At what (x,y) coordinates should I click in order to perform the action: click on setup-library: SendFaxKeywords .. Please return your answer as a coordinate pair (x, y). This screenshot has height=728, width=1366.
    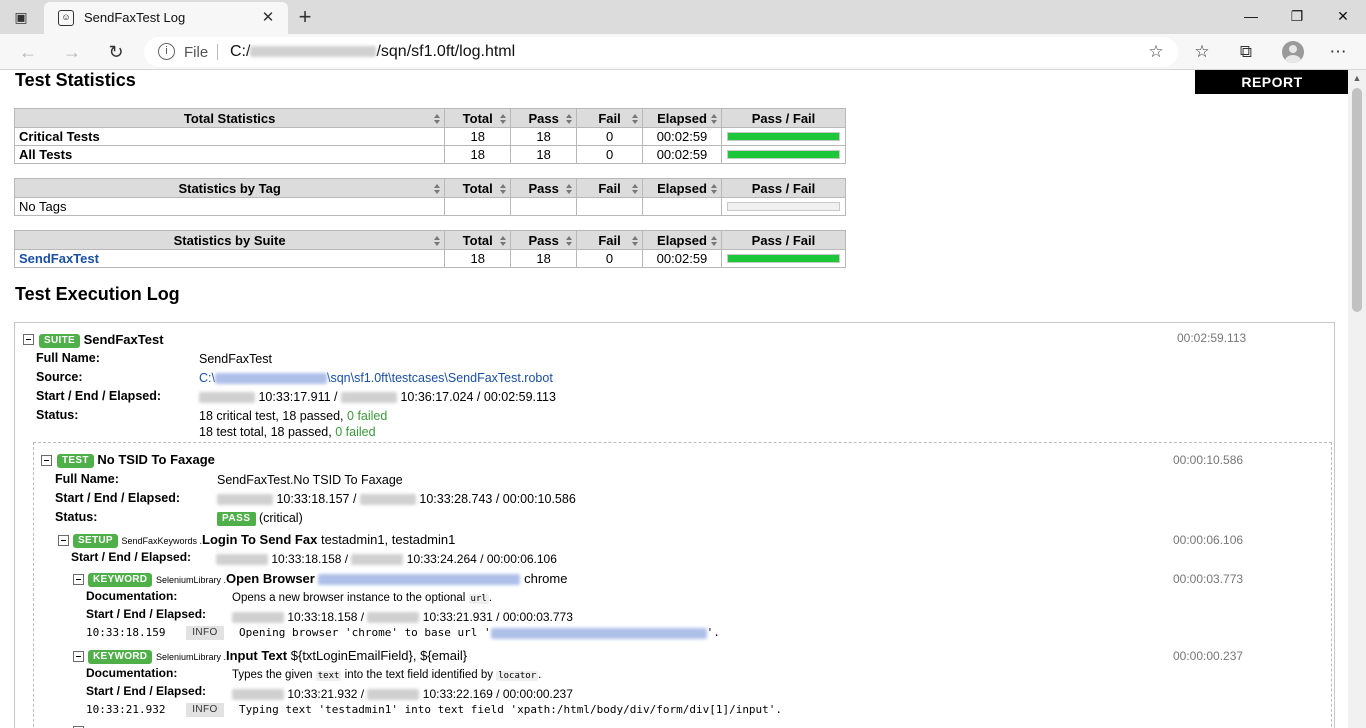
    Looking at the image, I should click on (162, 541).